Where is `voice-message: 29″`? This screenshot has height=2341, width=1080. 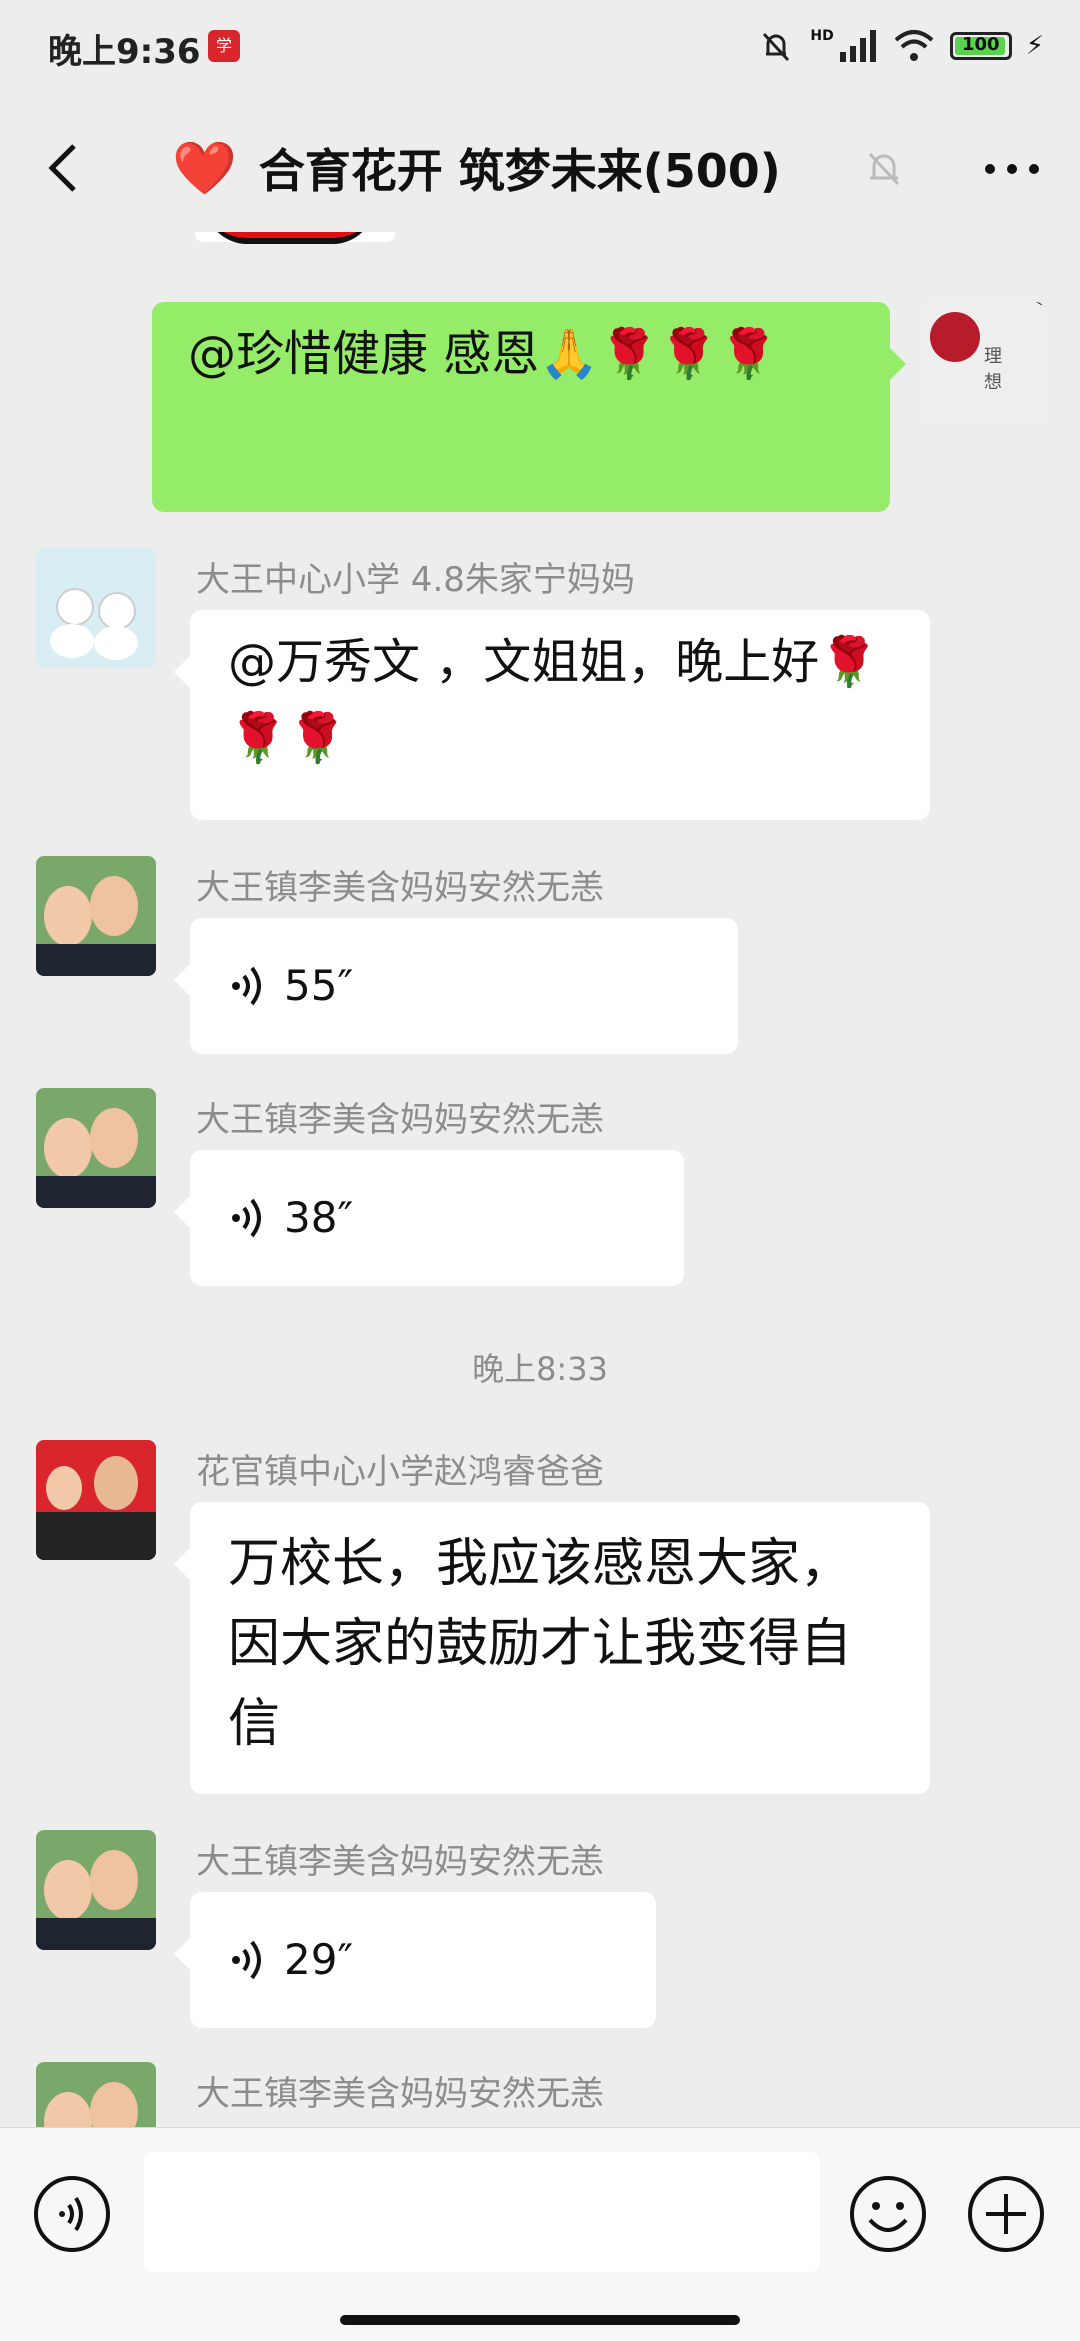
voice-message: 29″ is located at coordinates (423, 1960).